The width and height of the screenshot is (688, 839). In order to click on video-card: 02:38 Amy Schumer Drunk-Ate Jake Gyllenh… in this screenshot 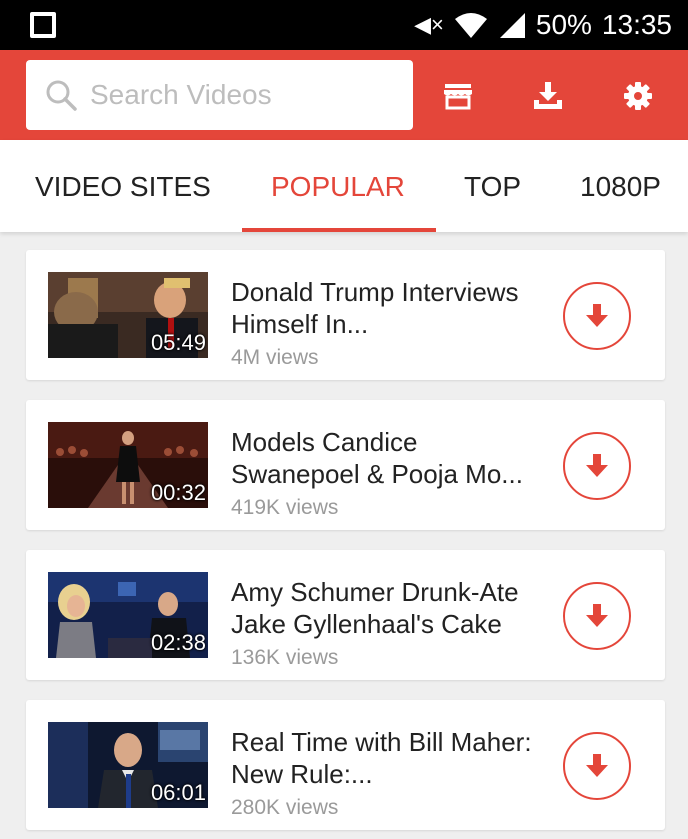, I will do `click(345, 615)`.